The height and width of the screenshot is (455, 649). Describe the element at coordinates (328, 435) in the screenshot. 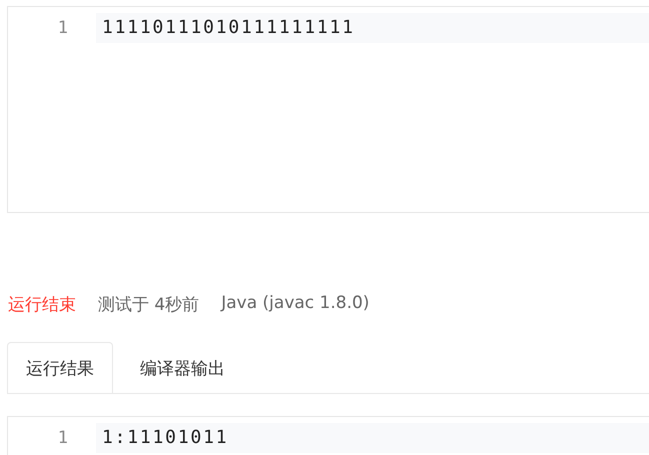

I see `code-editor: 1 1:11101011` at that location.